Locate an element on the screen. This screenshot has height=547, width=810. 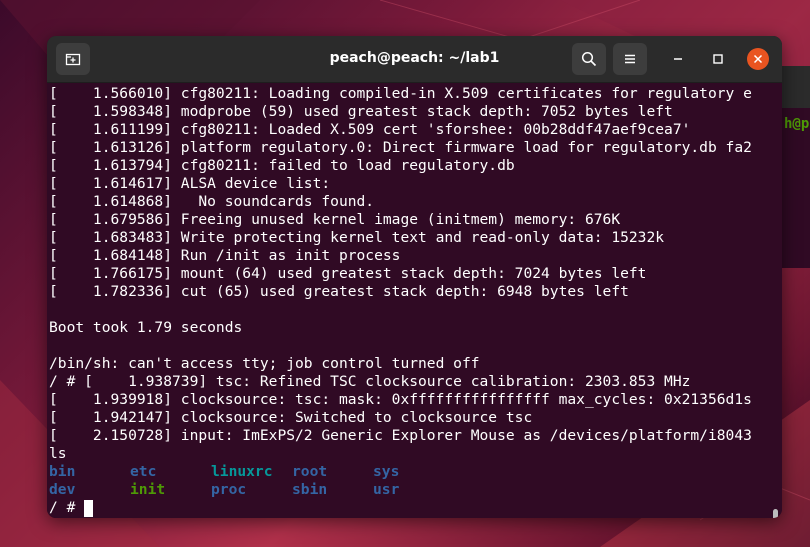
ls-entry: bin is located at coordinates (62, 471).